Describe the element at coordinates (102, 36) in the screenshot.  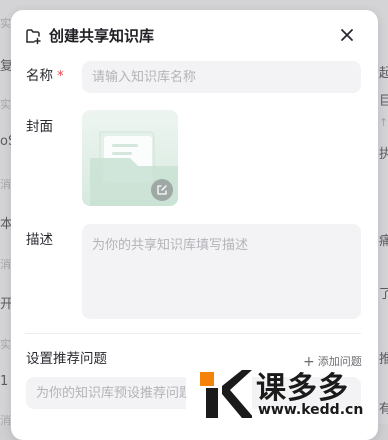
I see `dialog-title: 创建共享知识库` at that location.